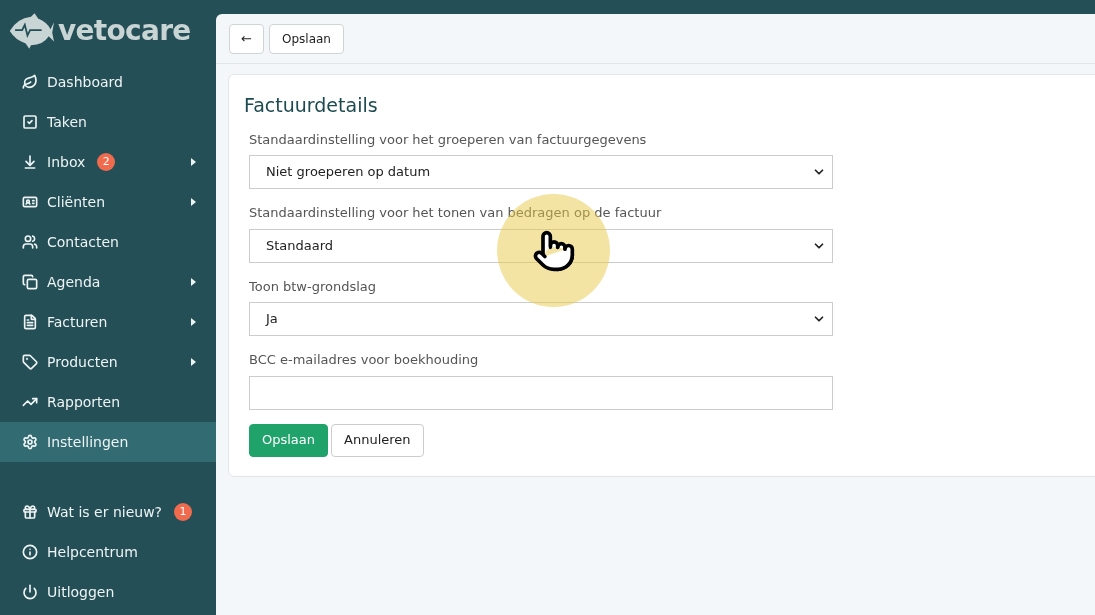 The width and height of the screenshot is (1095, 615). I want to click on select-field: Ja, so click(541, 319).